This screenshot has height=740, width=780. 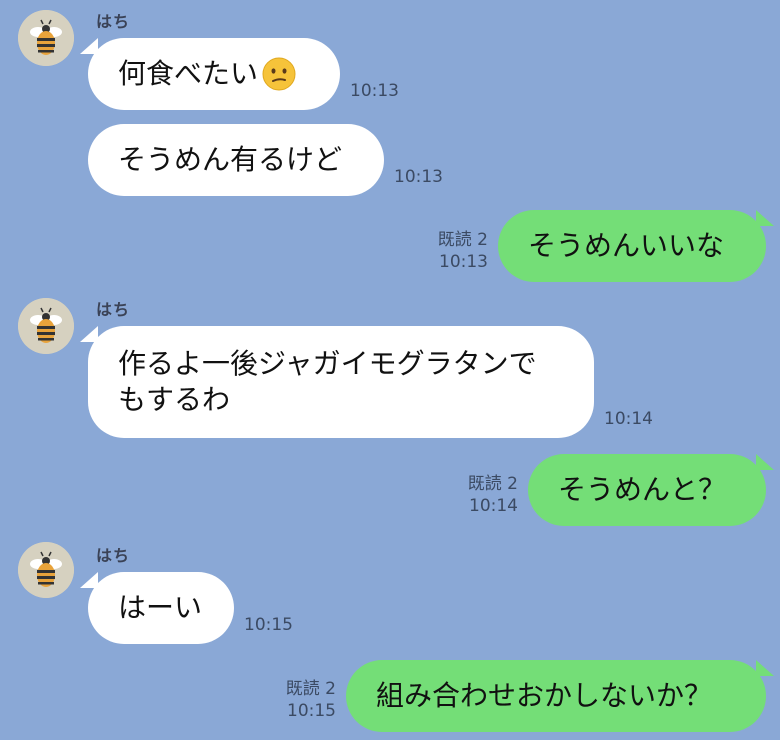 What do you see at coordinates (626, 245) in the screenshot?
I see `message-text: そうめんいいな` at bounding box center [626, 245].